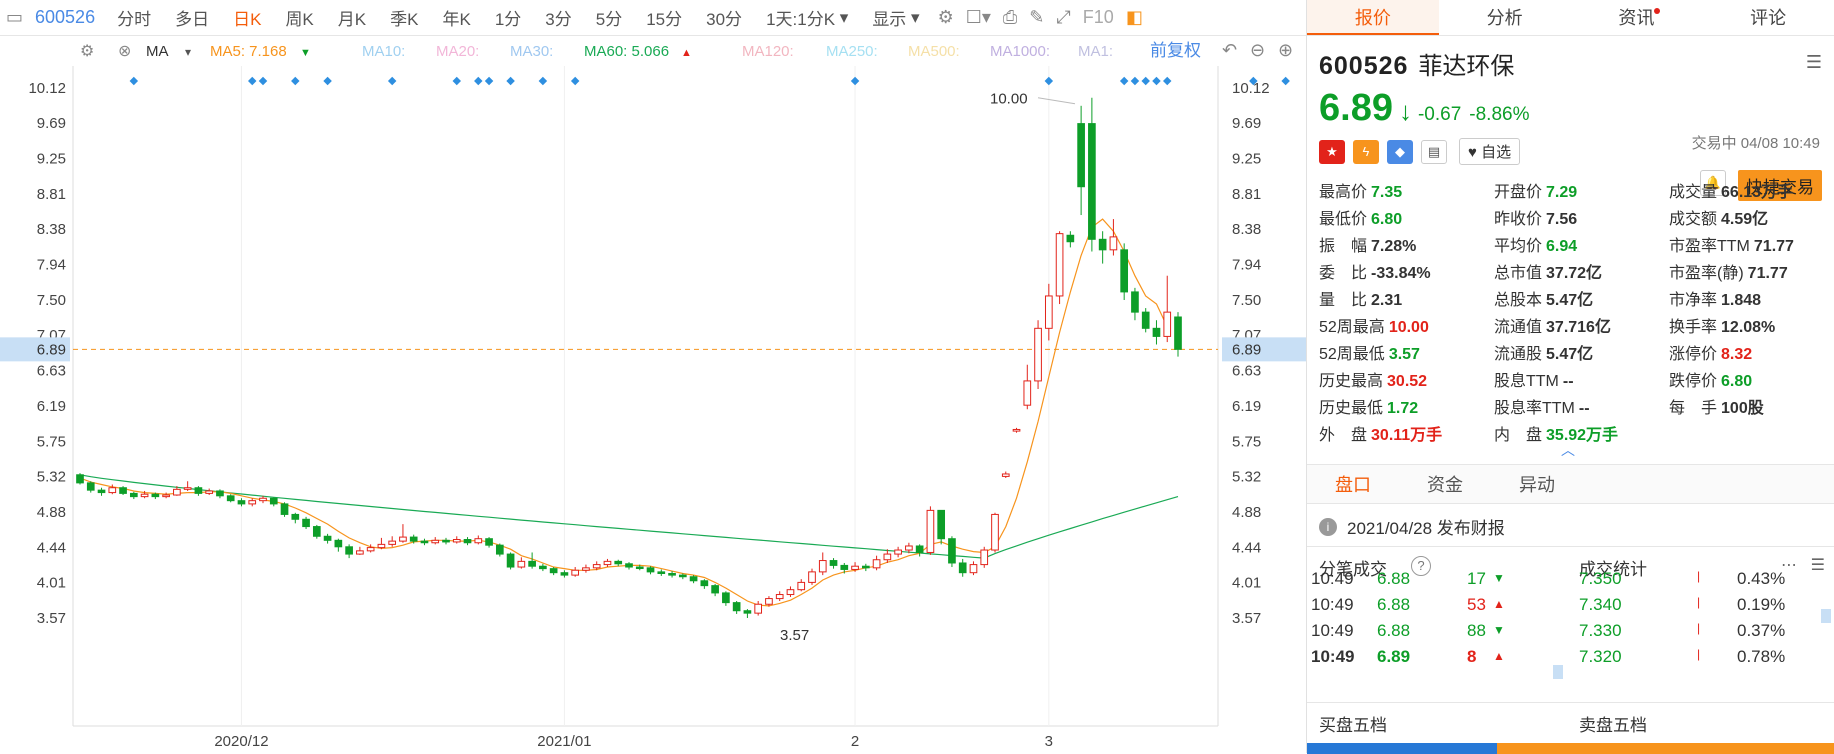 The height and width of the screenshot is (754, 1834). What do you see at coordinates (1229, 50) in the screenshot?
I see `undo-icon: ↶` at bounding box center [1229, 50].